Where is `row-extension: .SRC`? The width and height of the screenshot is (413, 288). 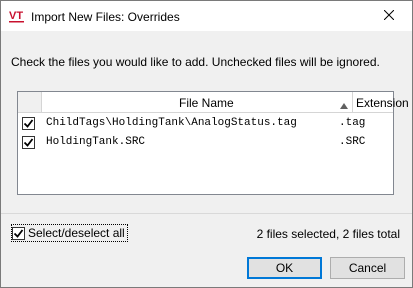 row-extension: .SRC is located at coordinates (352, 142).